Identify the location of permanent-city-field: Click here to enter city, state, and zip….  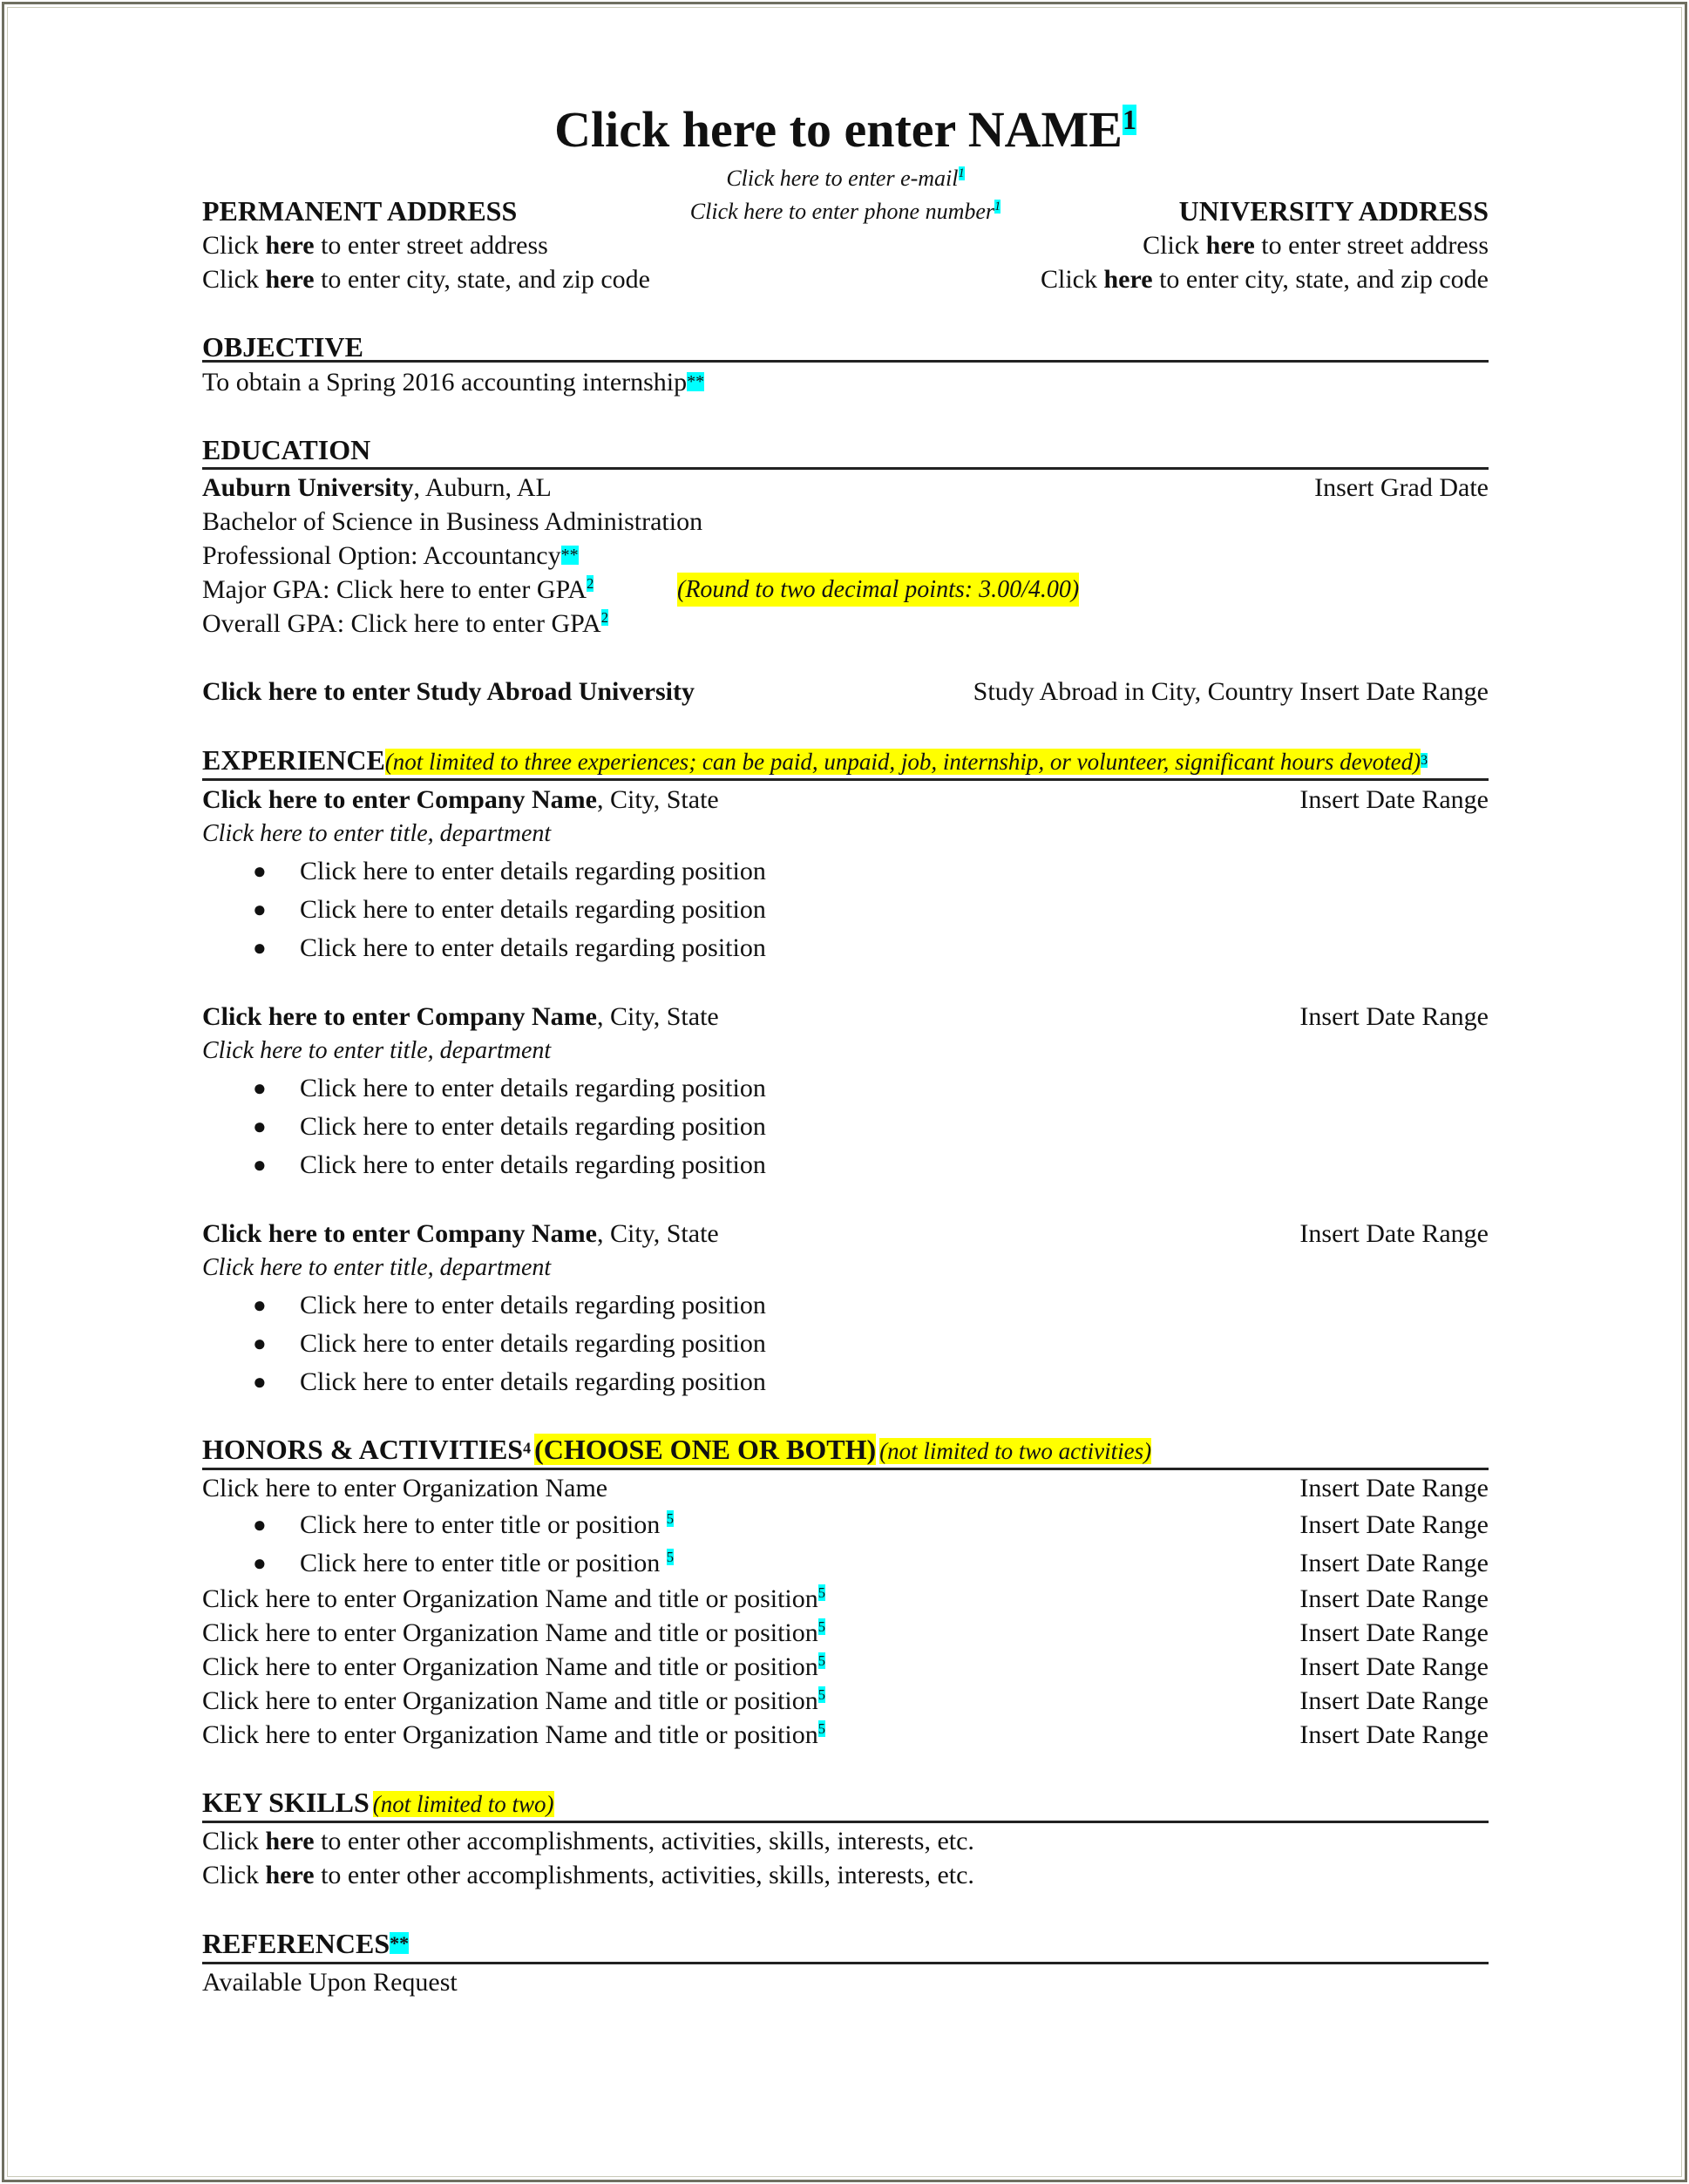
(426, 279).